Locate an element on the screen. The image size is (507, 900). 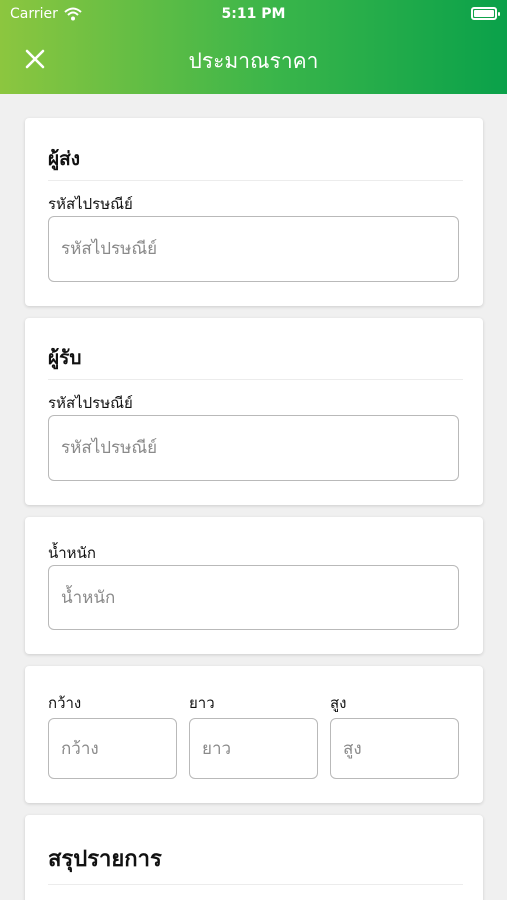
nav-header: Carrier 5:11 PM ประมาณราคา is located at coordinates (253, 47).